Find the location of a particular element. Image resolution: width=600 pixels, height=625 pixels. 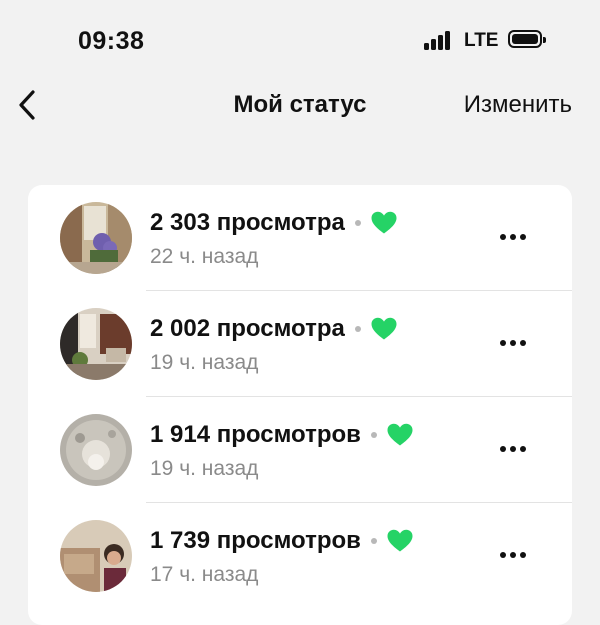

views-count: 1 914 просмотров is located at coordinates (255, 434).